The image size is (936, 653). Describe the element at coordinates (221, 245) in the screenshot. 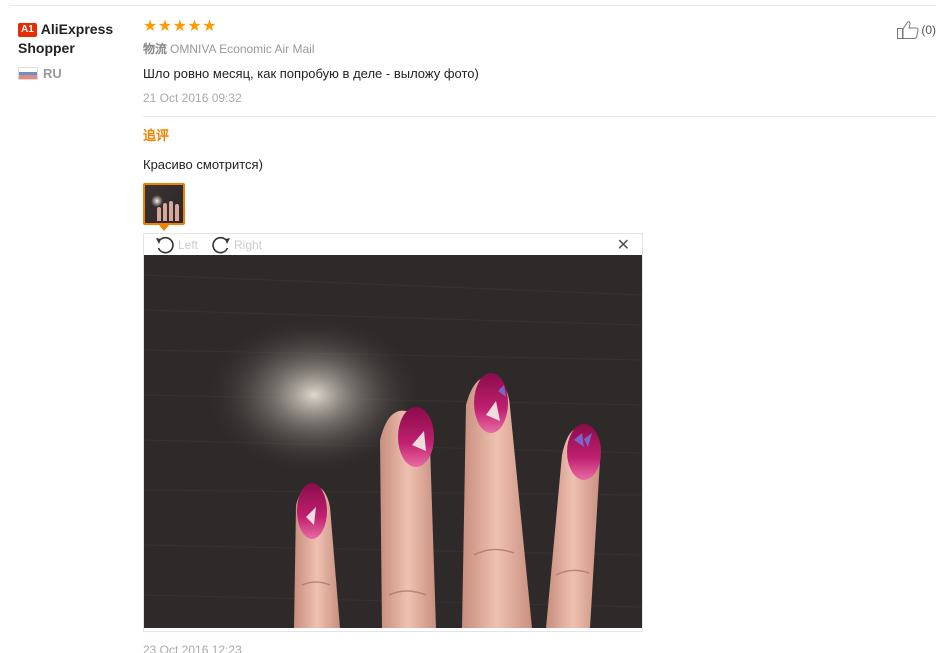

I see `rotate-right-icon` at that location.